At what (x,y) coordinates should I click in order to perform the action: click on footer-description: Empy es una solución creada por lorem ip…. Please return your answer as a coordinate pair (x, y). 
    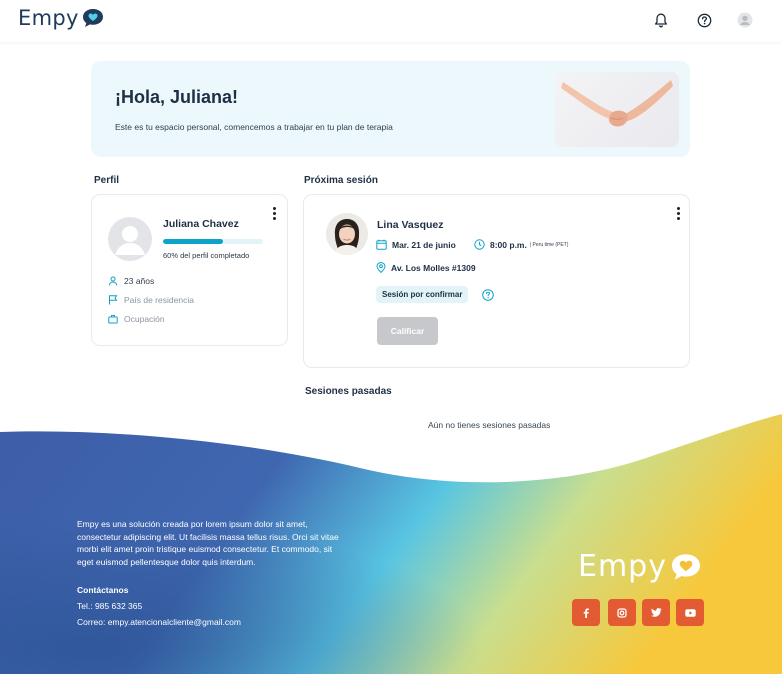
    Looking at the image, I should click on (208, 543).